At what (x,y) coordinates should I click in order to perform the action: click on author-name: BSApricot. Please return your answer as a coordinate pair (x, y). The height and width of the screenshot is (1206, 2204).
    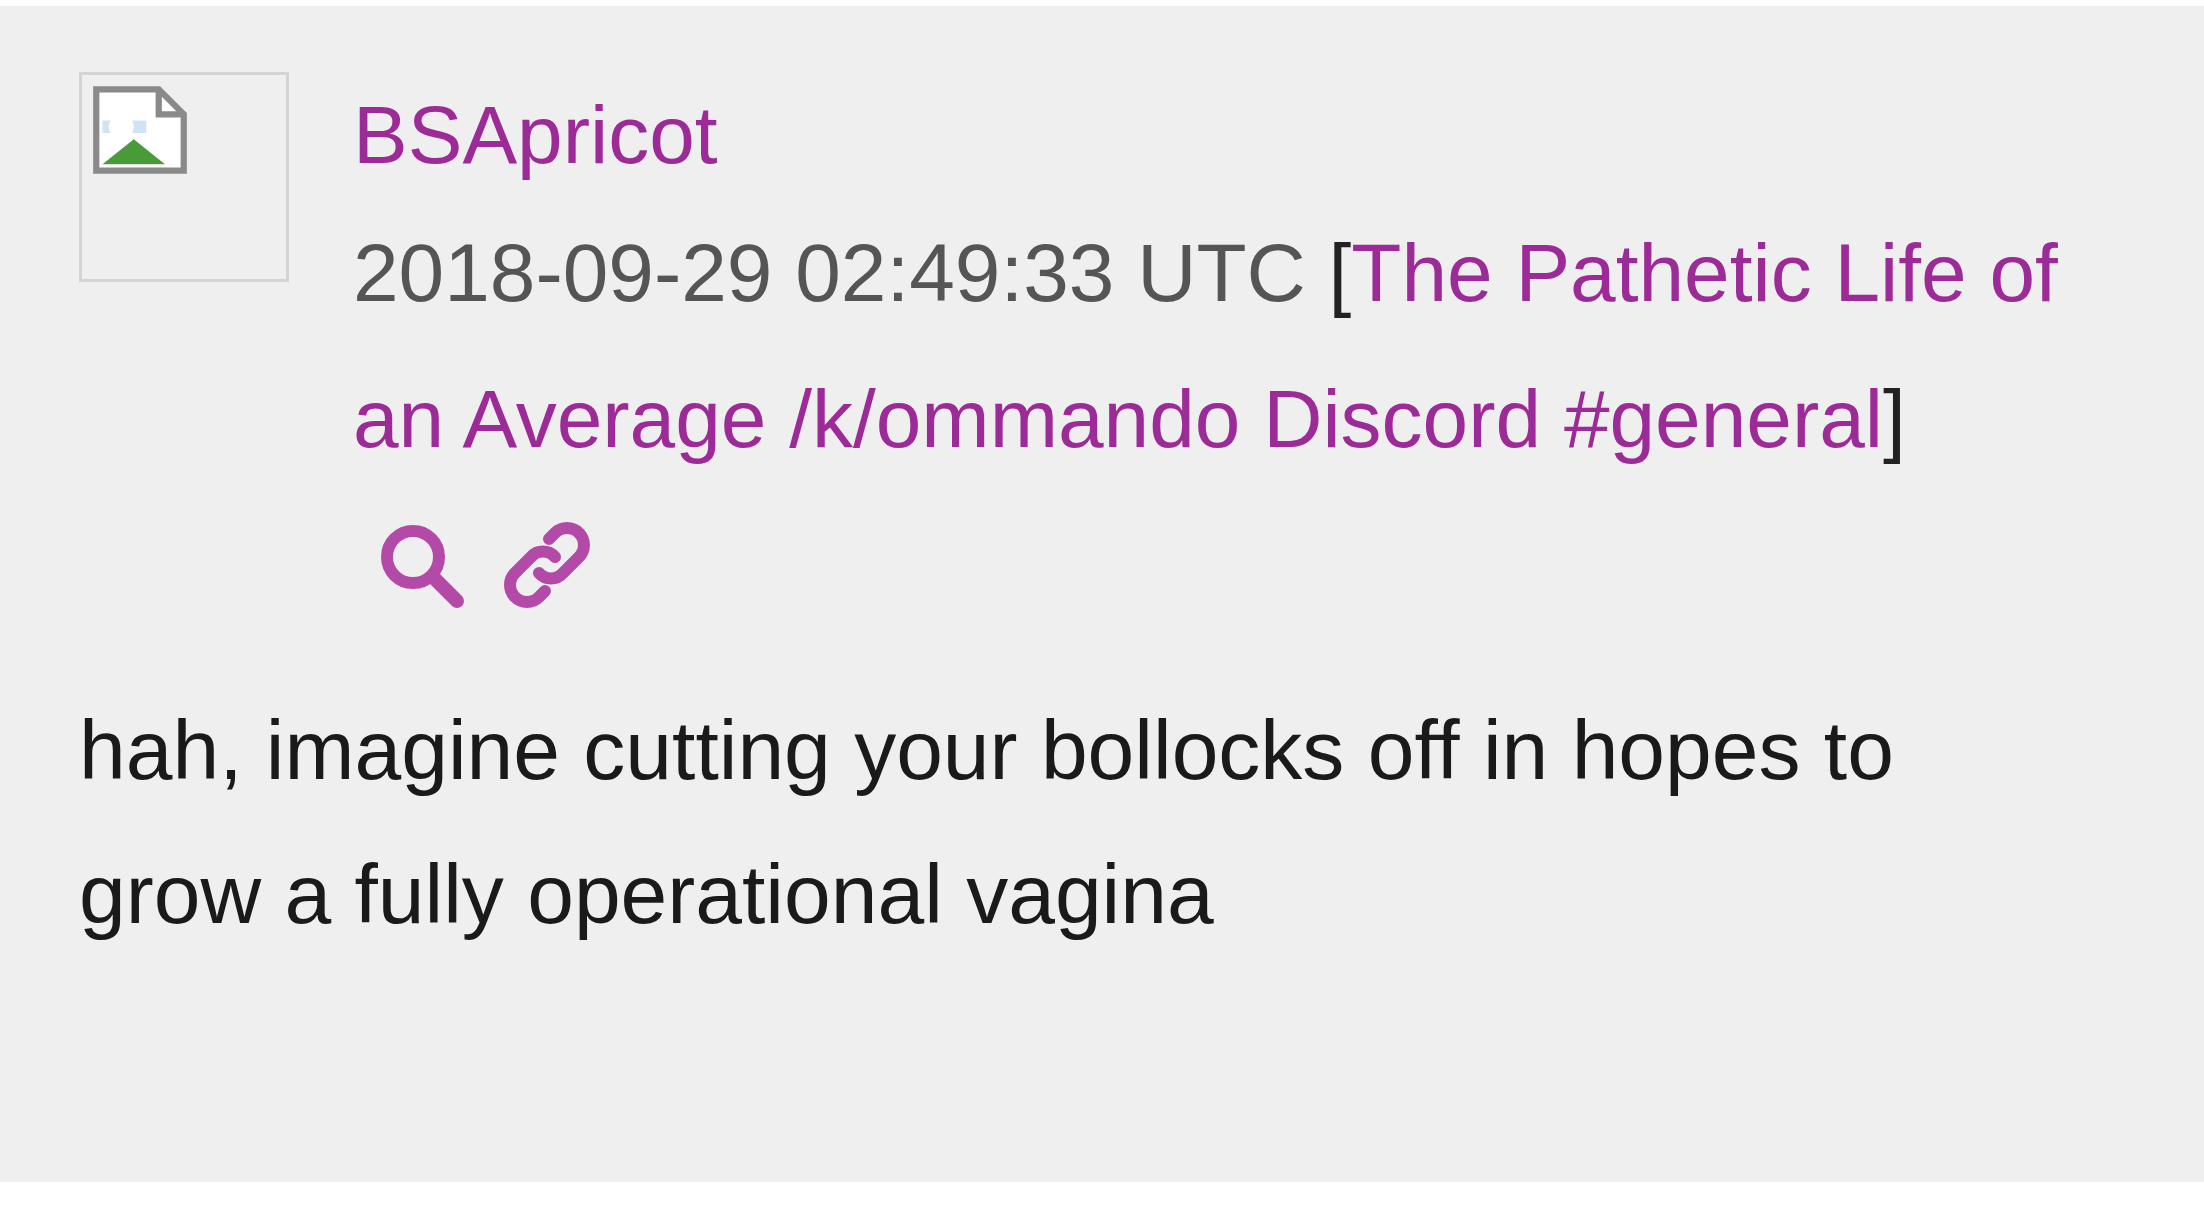
    Looking at the image, I should click on (1233, 135).